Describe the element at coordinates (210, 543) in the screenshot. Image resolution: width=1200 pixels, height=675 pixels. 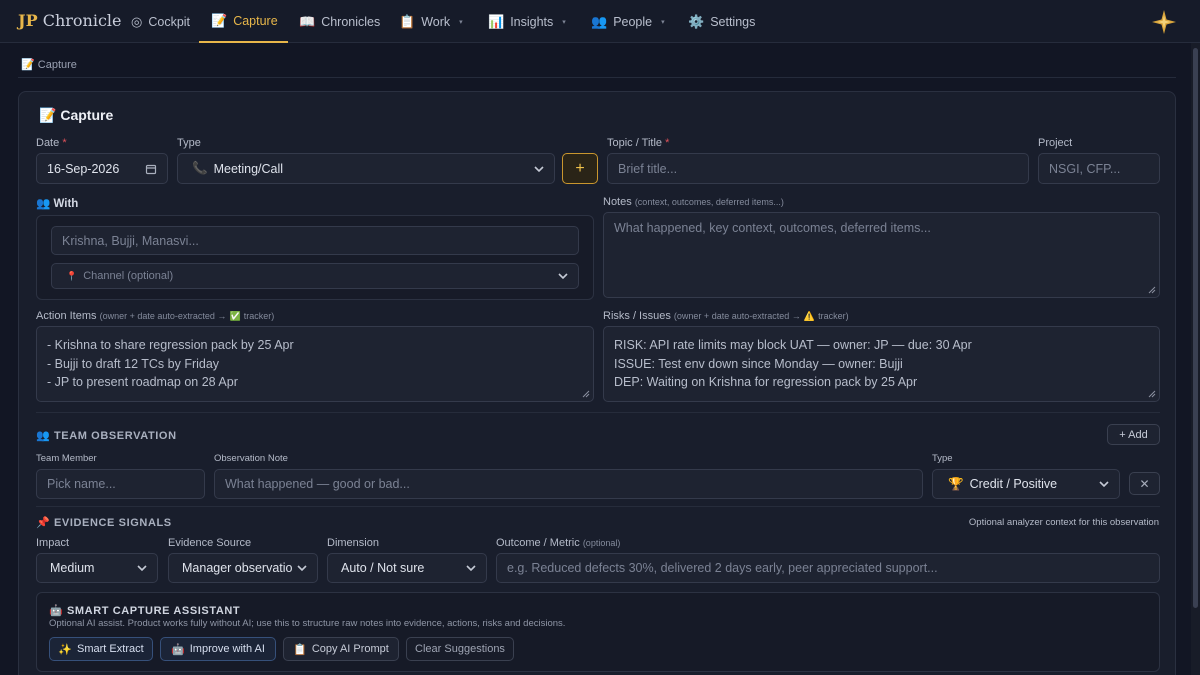
I see `evidence-source-label: Evidence Source` at that location.